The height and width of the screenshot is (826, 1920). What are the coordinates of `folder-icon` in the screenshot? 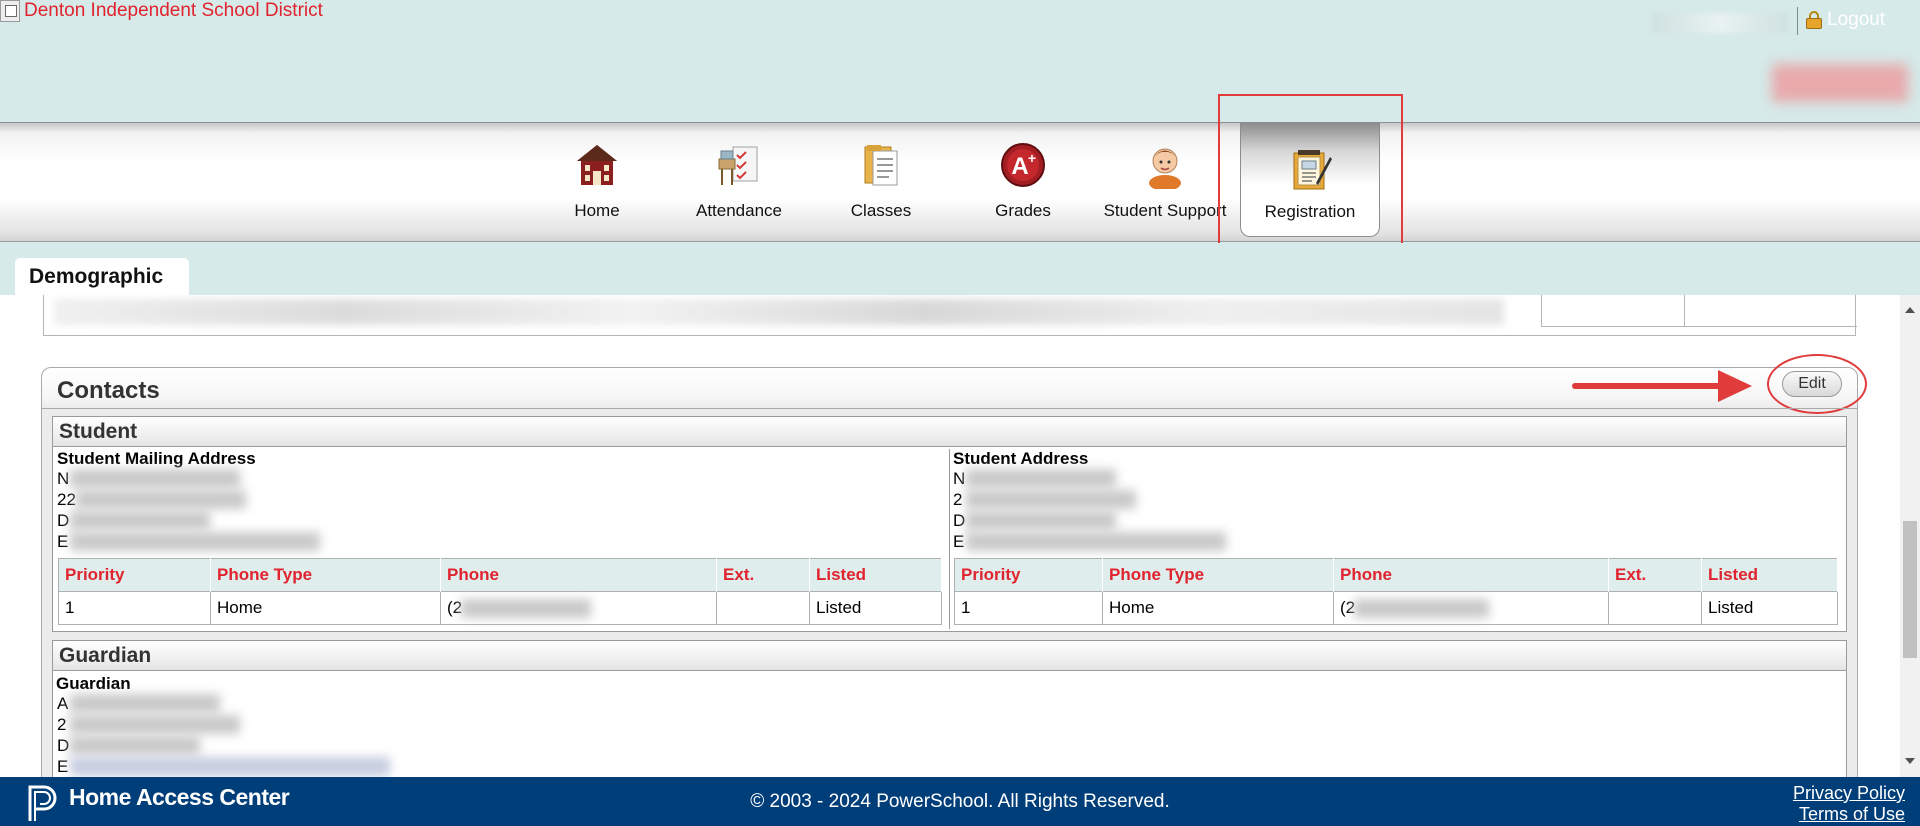 It's located at (881, 165).